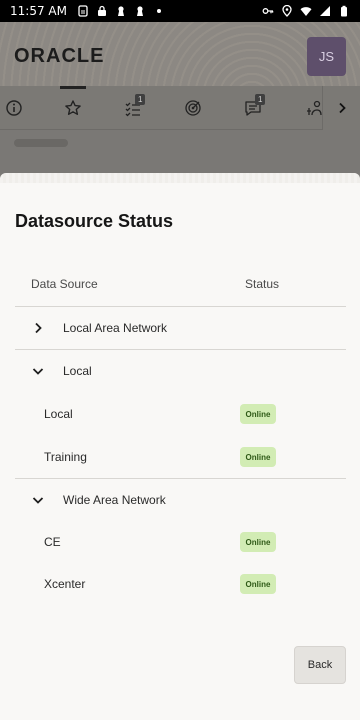 The width and height of the screenshot is (360, 720). I want to click on status-bar: 11:57 AM, so click(180, 11).